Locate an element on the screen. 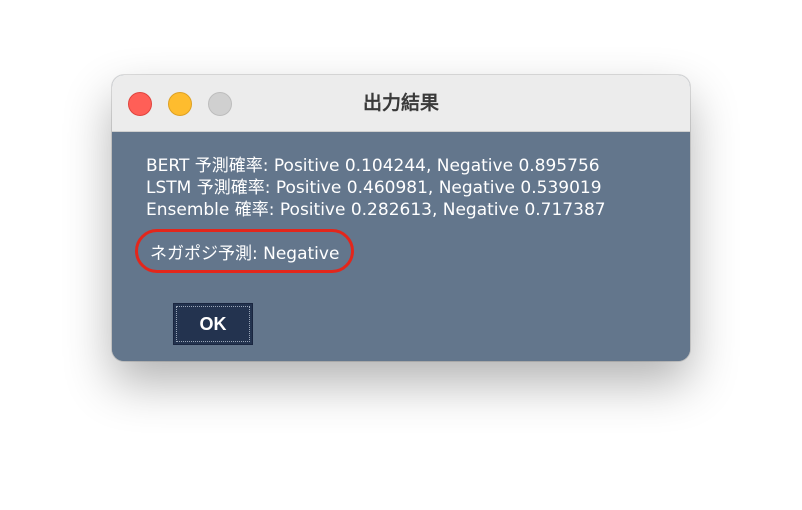 The height and width of the screenshot is (510, 802). ok-button-label: OK is located at coordinates (213, 323).